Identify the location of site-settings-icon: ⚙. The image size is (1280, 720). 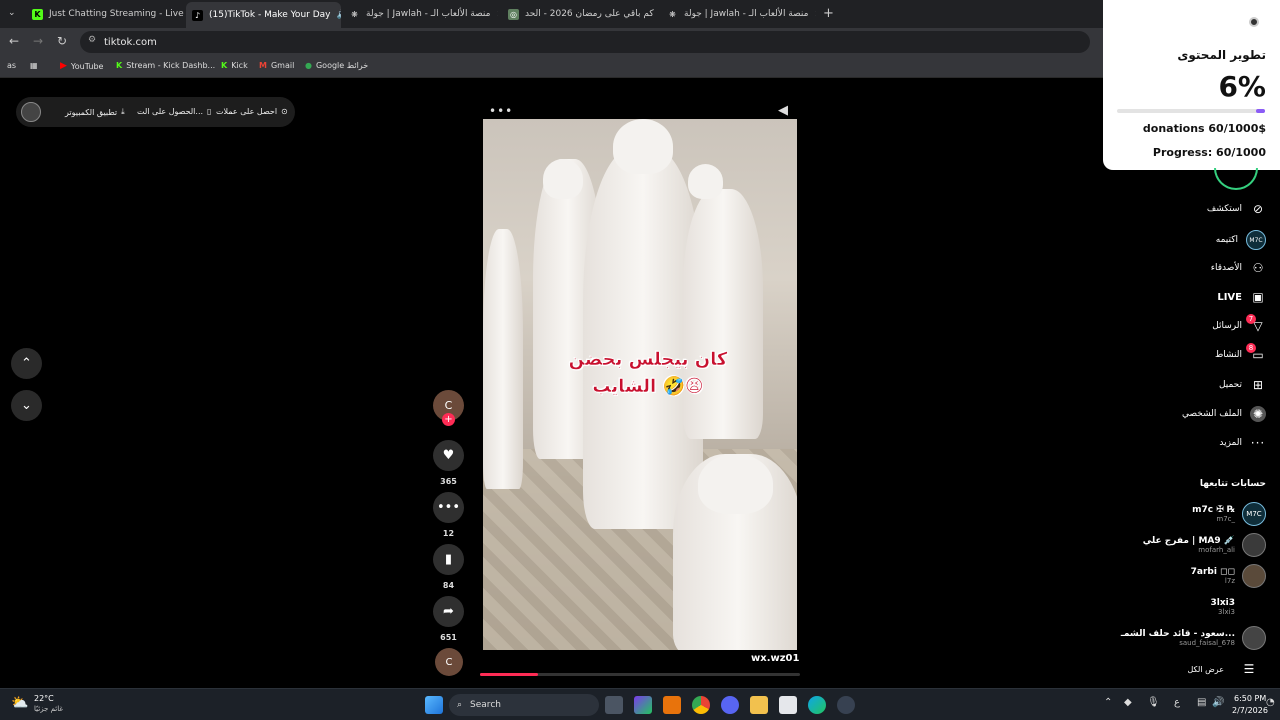
(92, 40).